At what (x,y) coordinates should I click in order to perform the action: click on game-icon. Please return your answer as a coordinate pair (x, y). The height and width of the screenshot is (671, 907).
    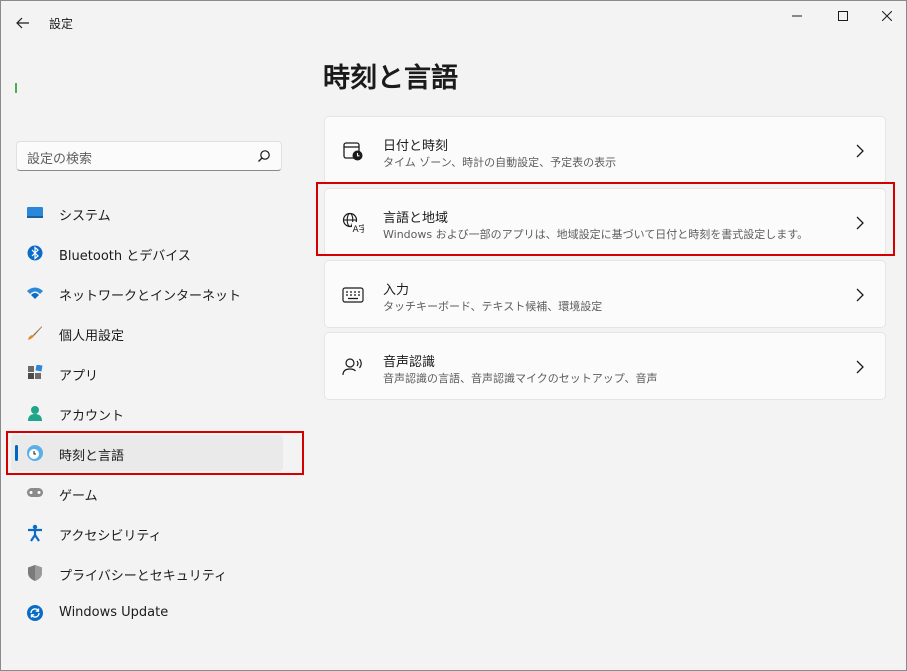
    Looking at the image, I should click on (35, 493).